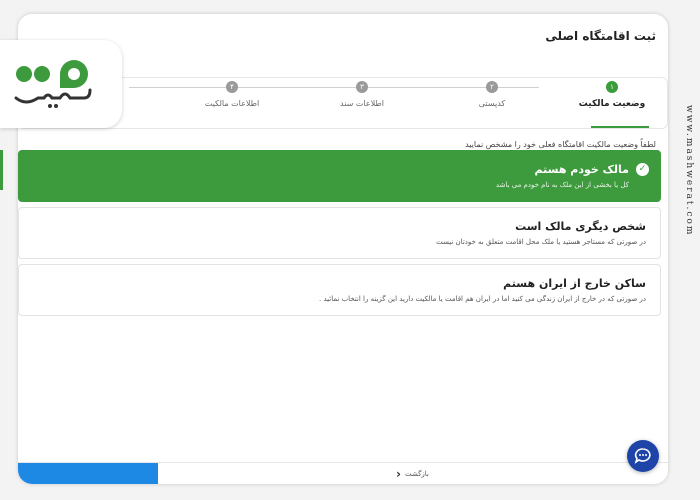  Describe the element at coordinates (612, 87) in the screenshot. I see `step-number: ۱` at that location.